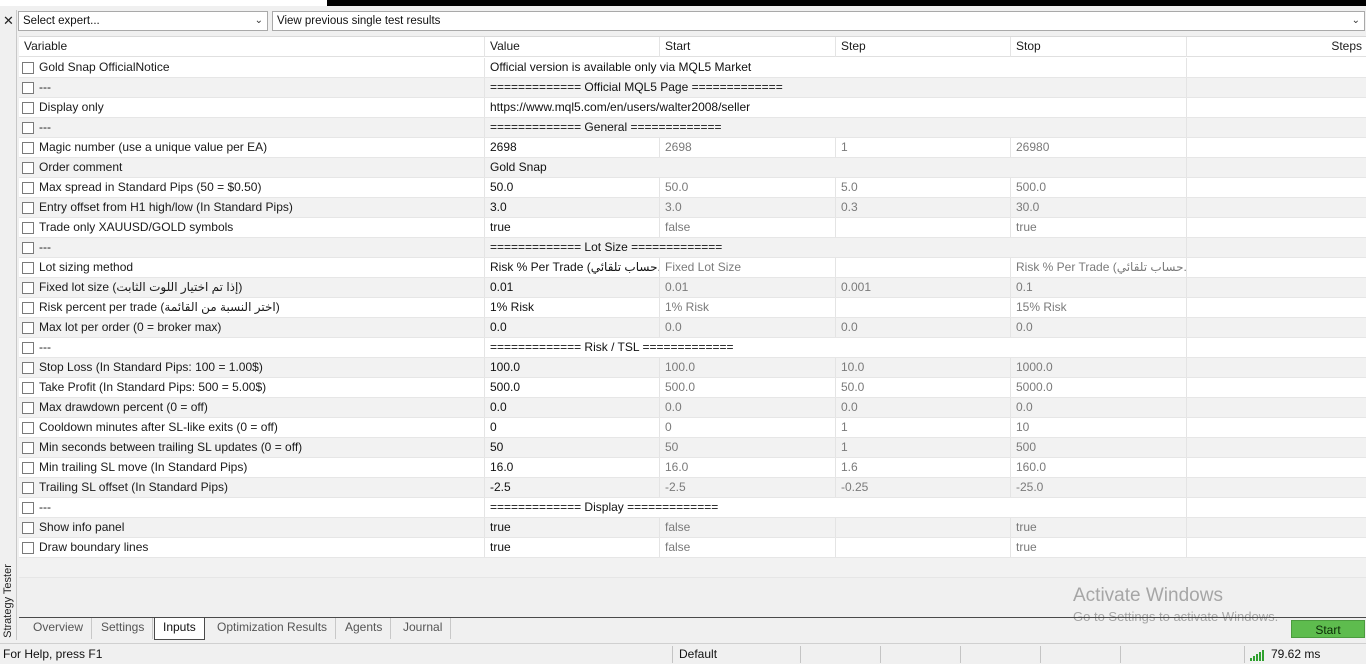 The height and width of the screenshot is (664, 1366). I want to click on parameter-start: 50.0, so click(748, 187).